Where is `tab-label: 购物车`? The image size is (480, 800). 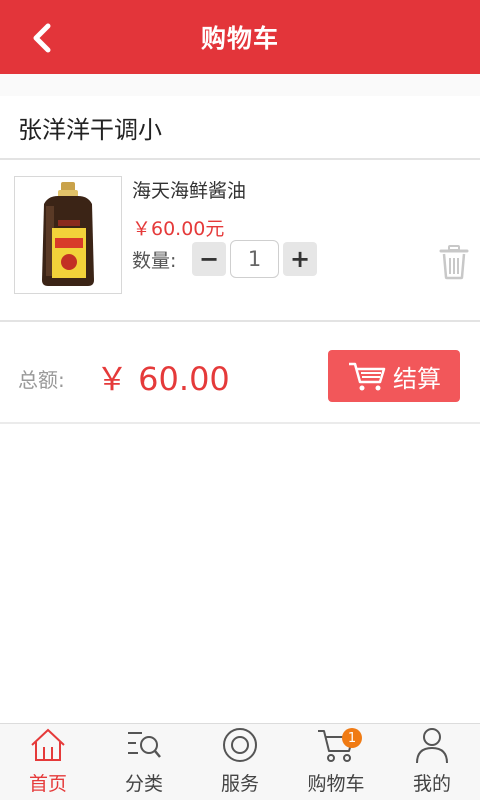 tab-label: 购物车 is located at coordinates (336, 784).